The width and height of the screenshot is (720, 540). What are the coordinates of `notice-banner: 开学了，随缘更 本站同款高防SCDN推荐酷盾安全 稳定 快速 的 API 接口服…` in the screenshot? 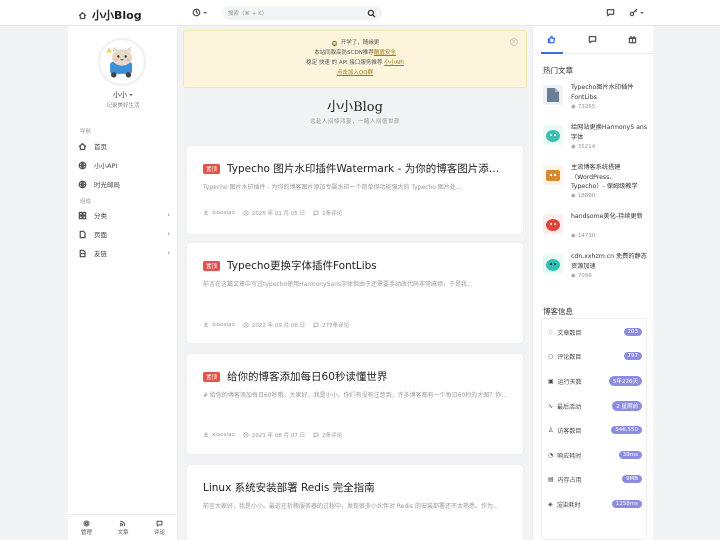 It's located at (355, 59).